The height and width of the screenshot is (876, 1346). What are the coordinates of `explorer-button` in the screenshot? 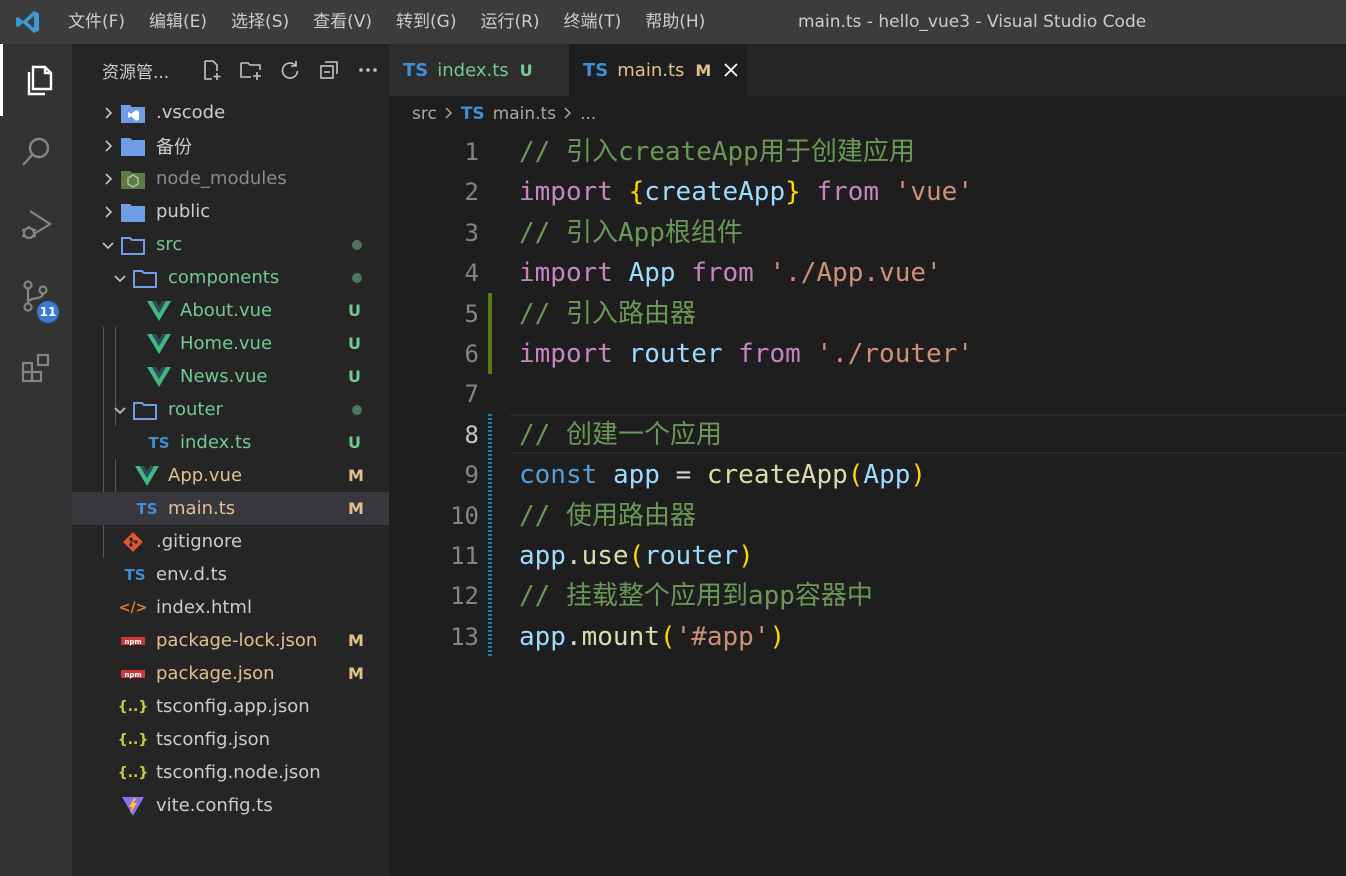 It's located at (36, 80).